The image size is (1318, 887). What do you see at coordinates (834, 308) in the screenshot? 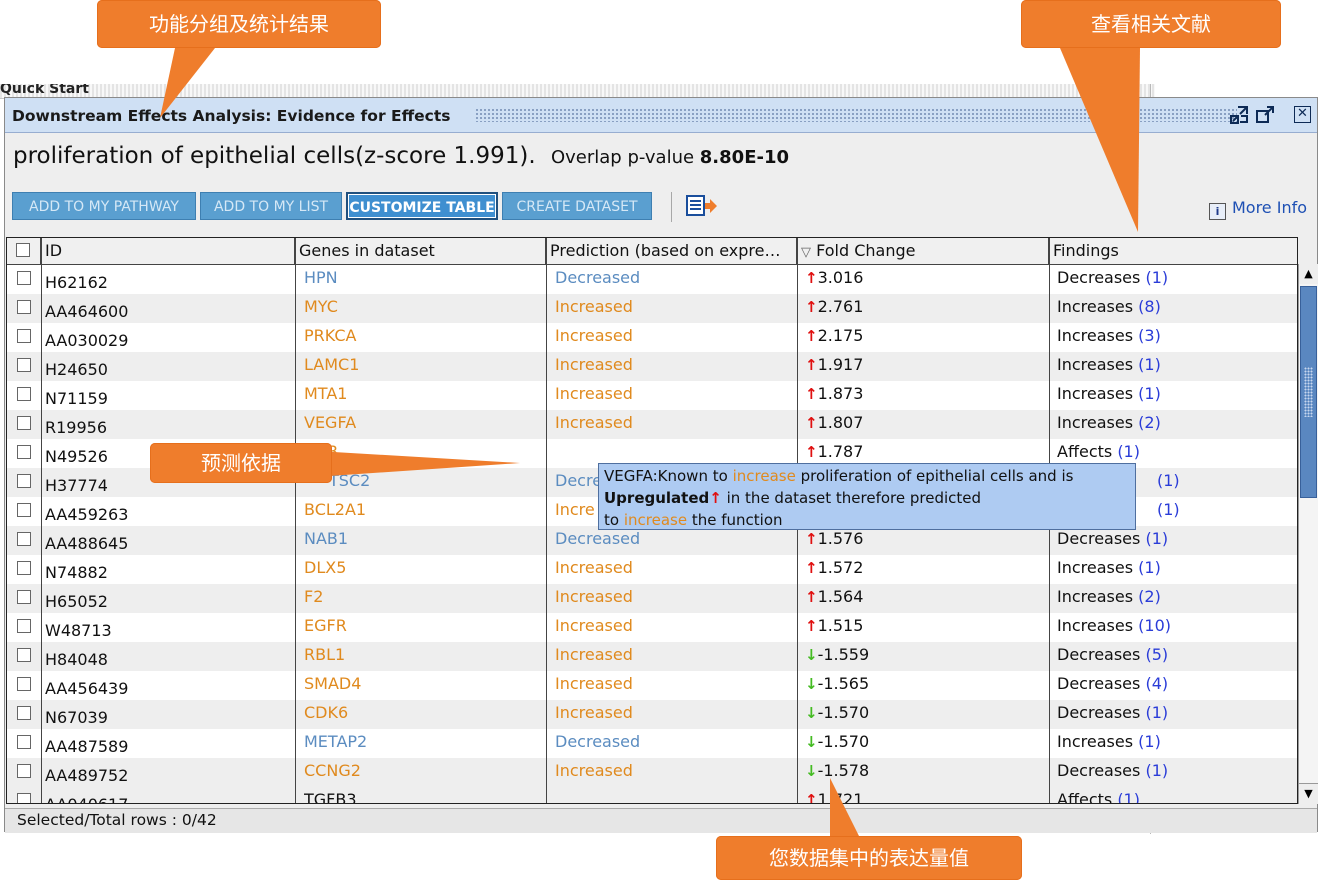
I see `cell-fold-change: ↑2.761` at bounding box center [834, 308].